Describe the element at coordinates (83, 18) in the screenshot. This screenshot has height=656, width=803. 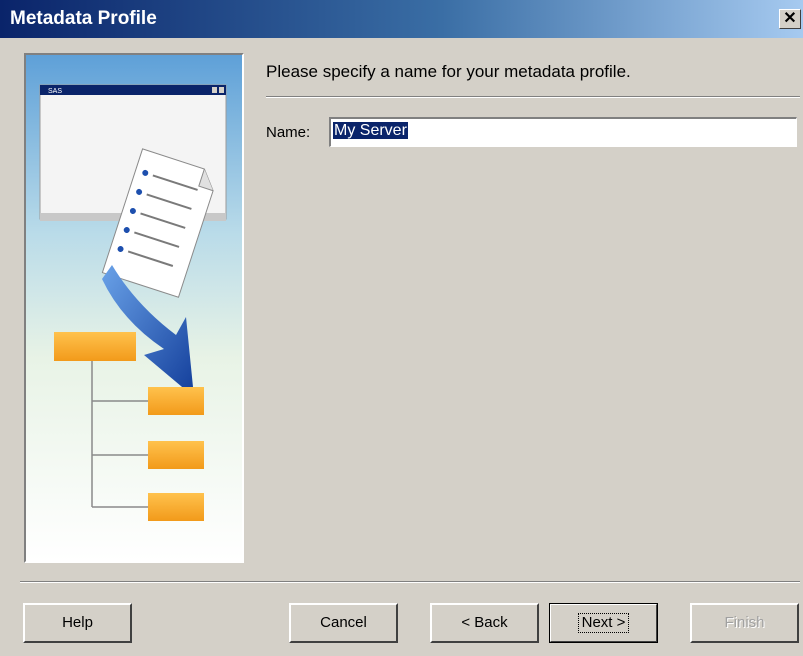
I see `window-title: Metadata Profile` at that location.